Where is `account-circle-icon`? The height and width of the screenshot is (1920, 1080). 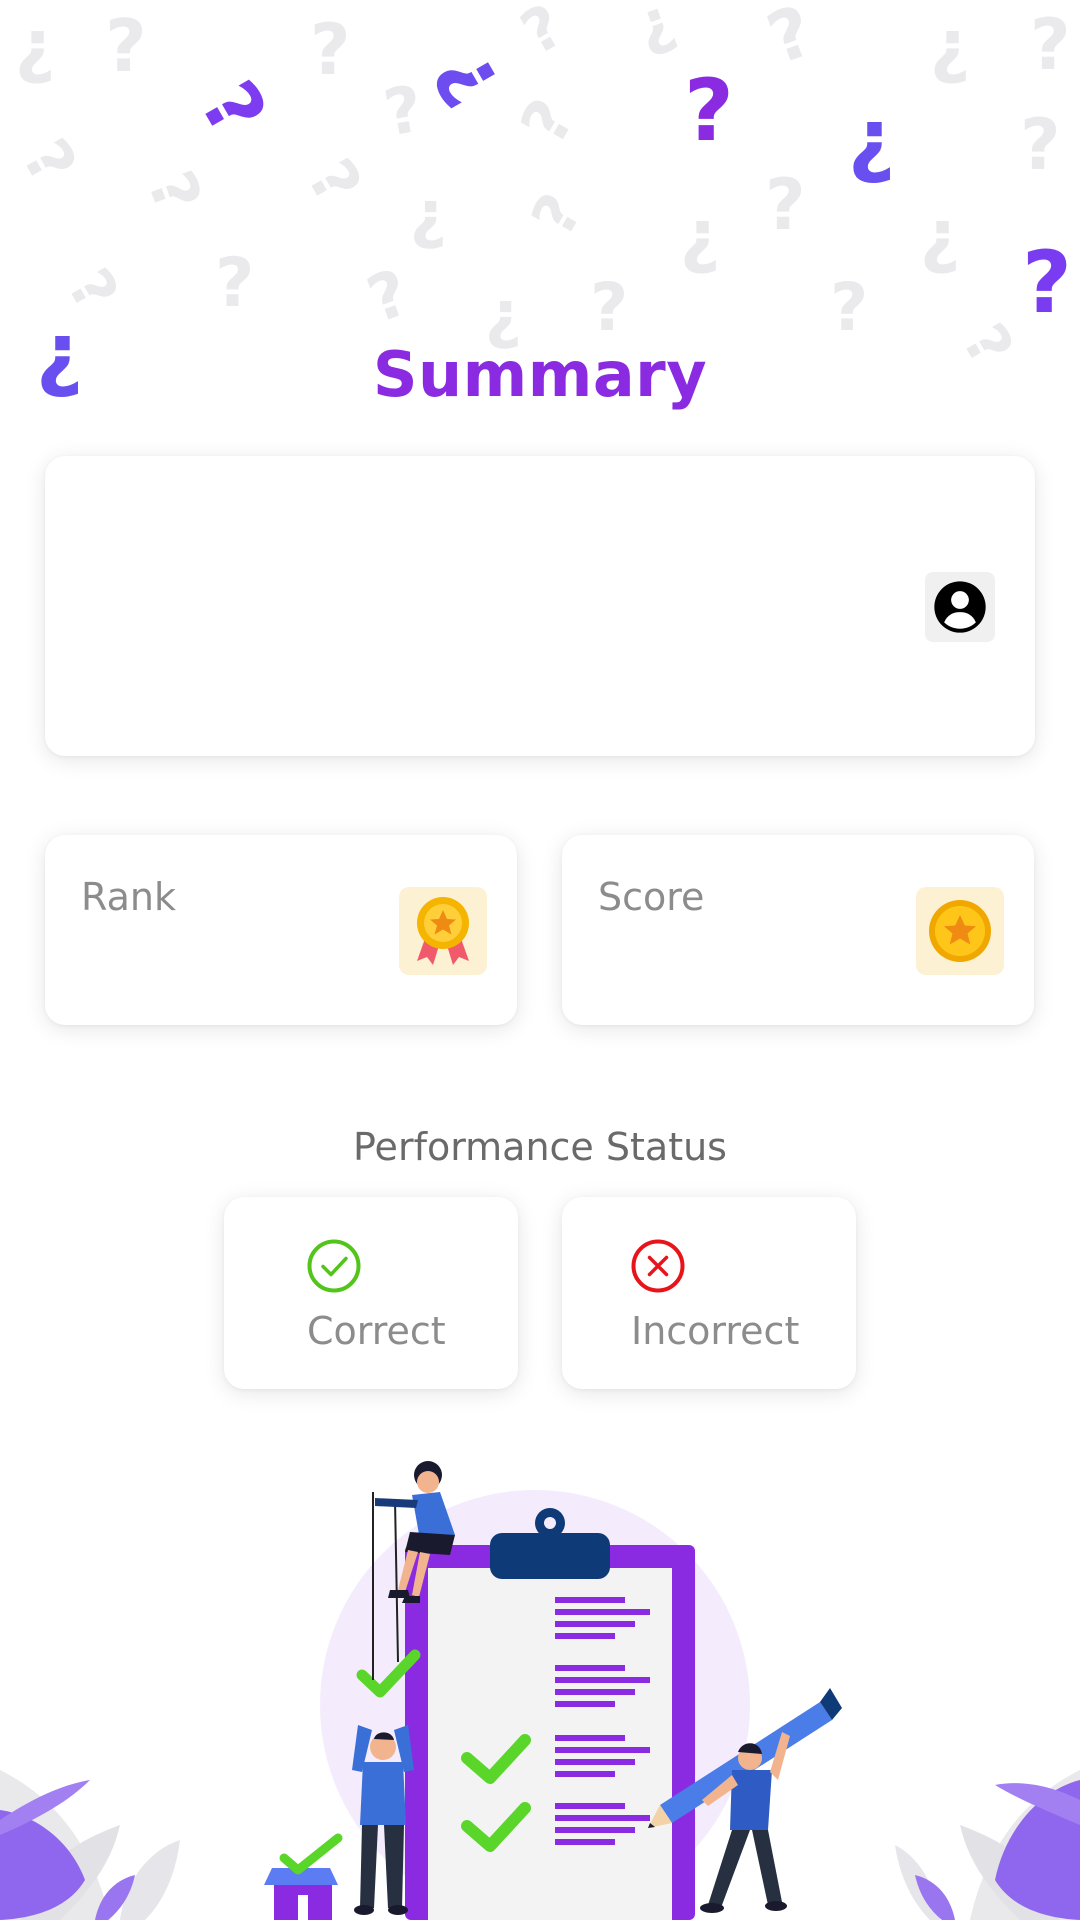 account-circle-icon is located at coordinates (960, 607).